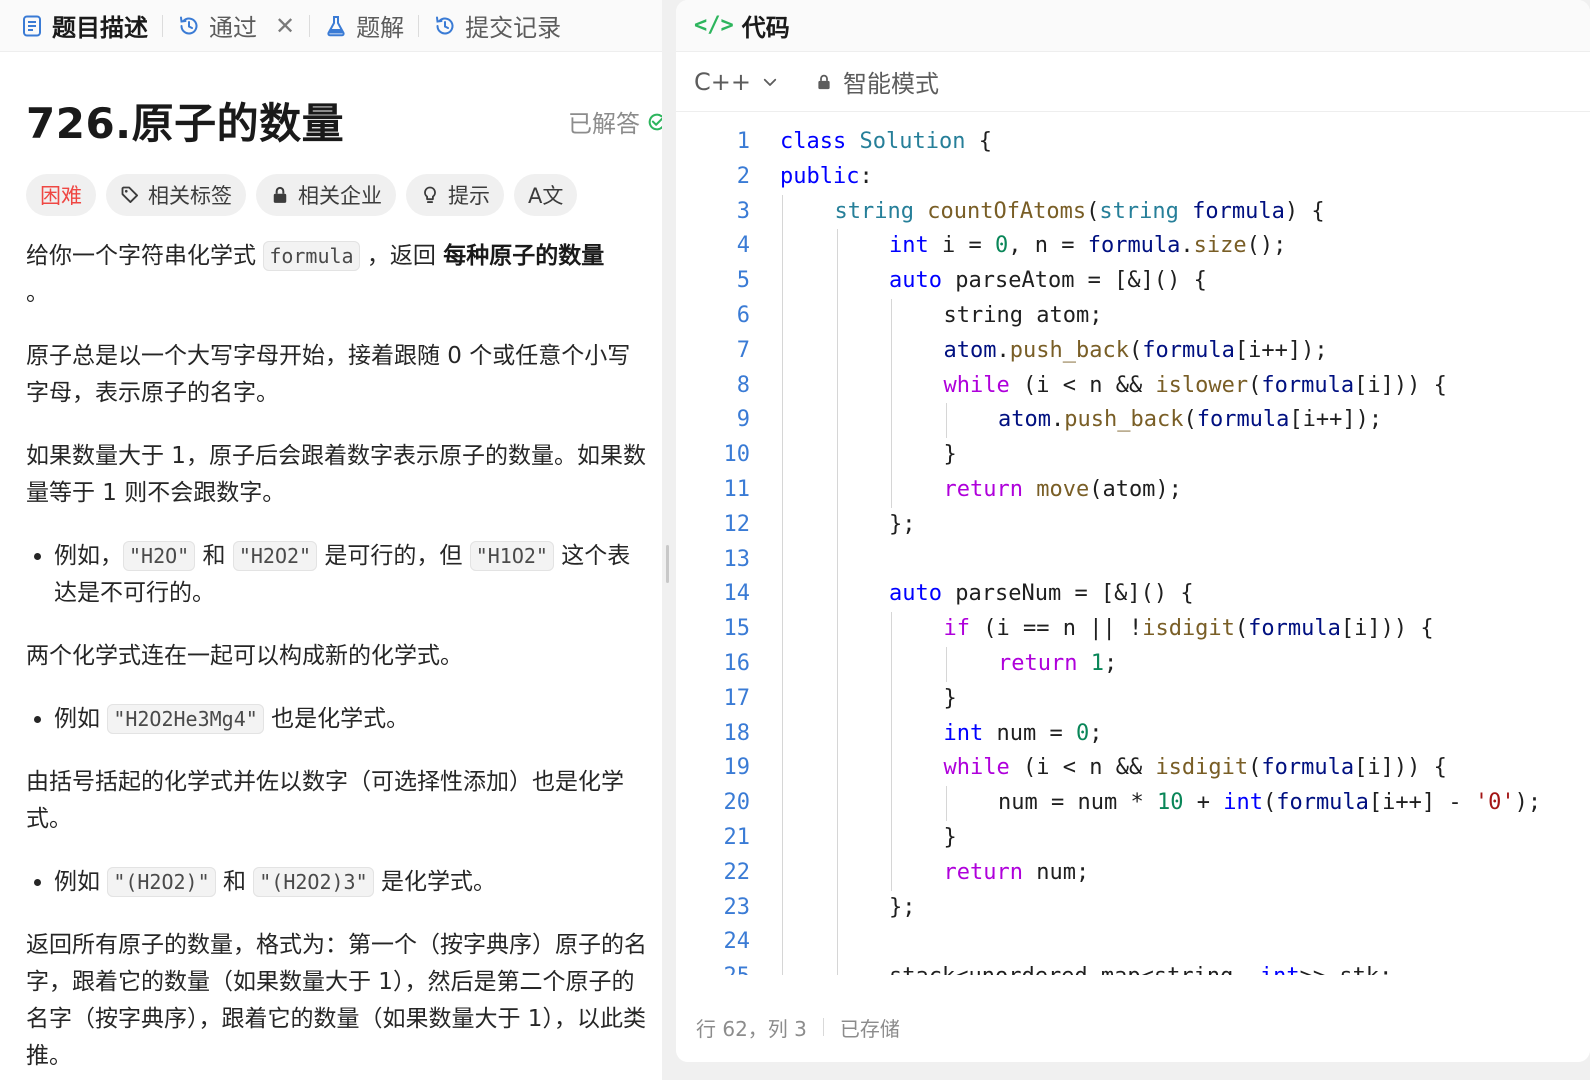 This screenshot has height=1080, width=1590. I want to click on tab-solutions-label: 题解, so click(380, 28).